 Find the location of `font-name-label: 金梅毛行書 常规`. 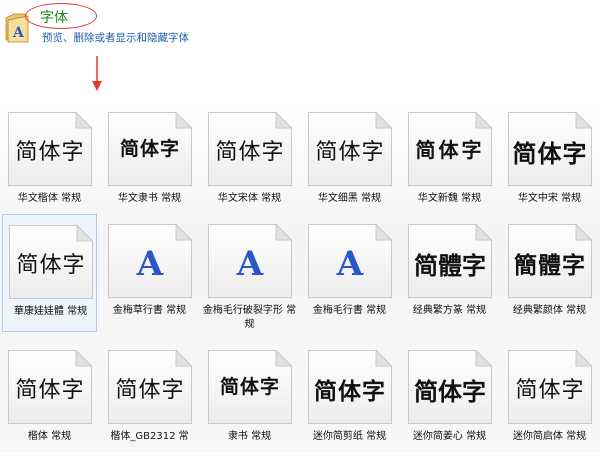

font-name-label: 金梅毛行書 常规 is located at coordinates (349, 310).